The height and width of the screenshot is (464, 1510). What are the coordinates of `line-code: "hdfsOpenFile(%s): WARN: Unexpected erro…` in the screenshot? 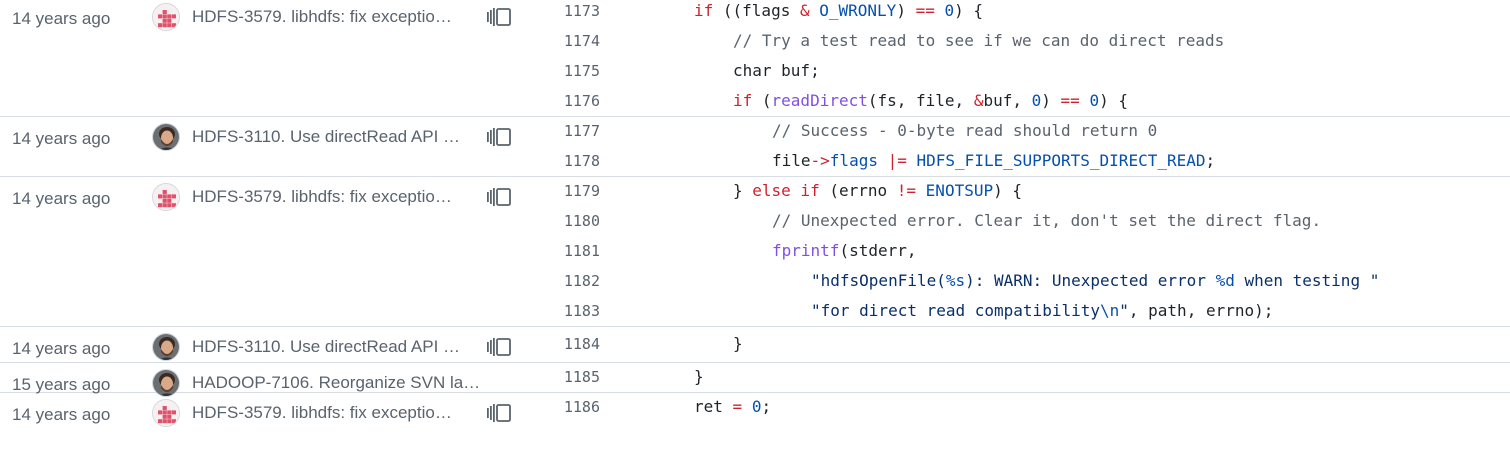 It's located at (1095, 280).